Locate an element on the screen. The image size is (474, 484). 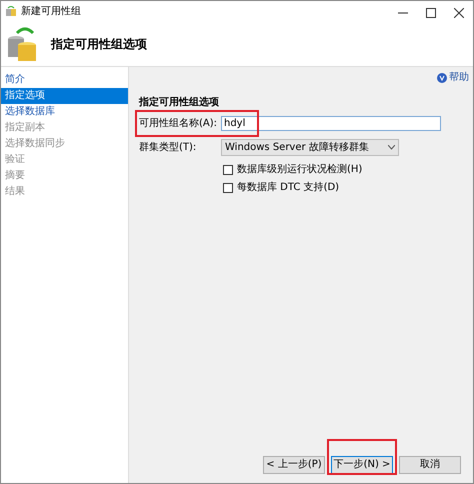
sidebar-item: 验证 is located at coordinates (64, 160).